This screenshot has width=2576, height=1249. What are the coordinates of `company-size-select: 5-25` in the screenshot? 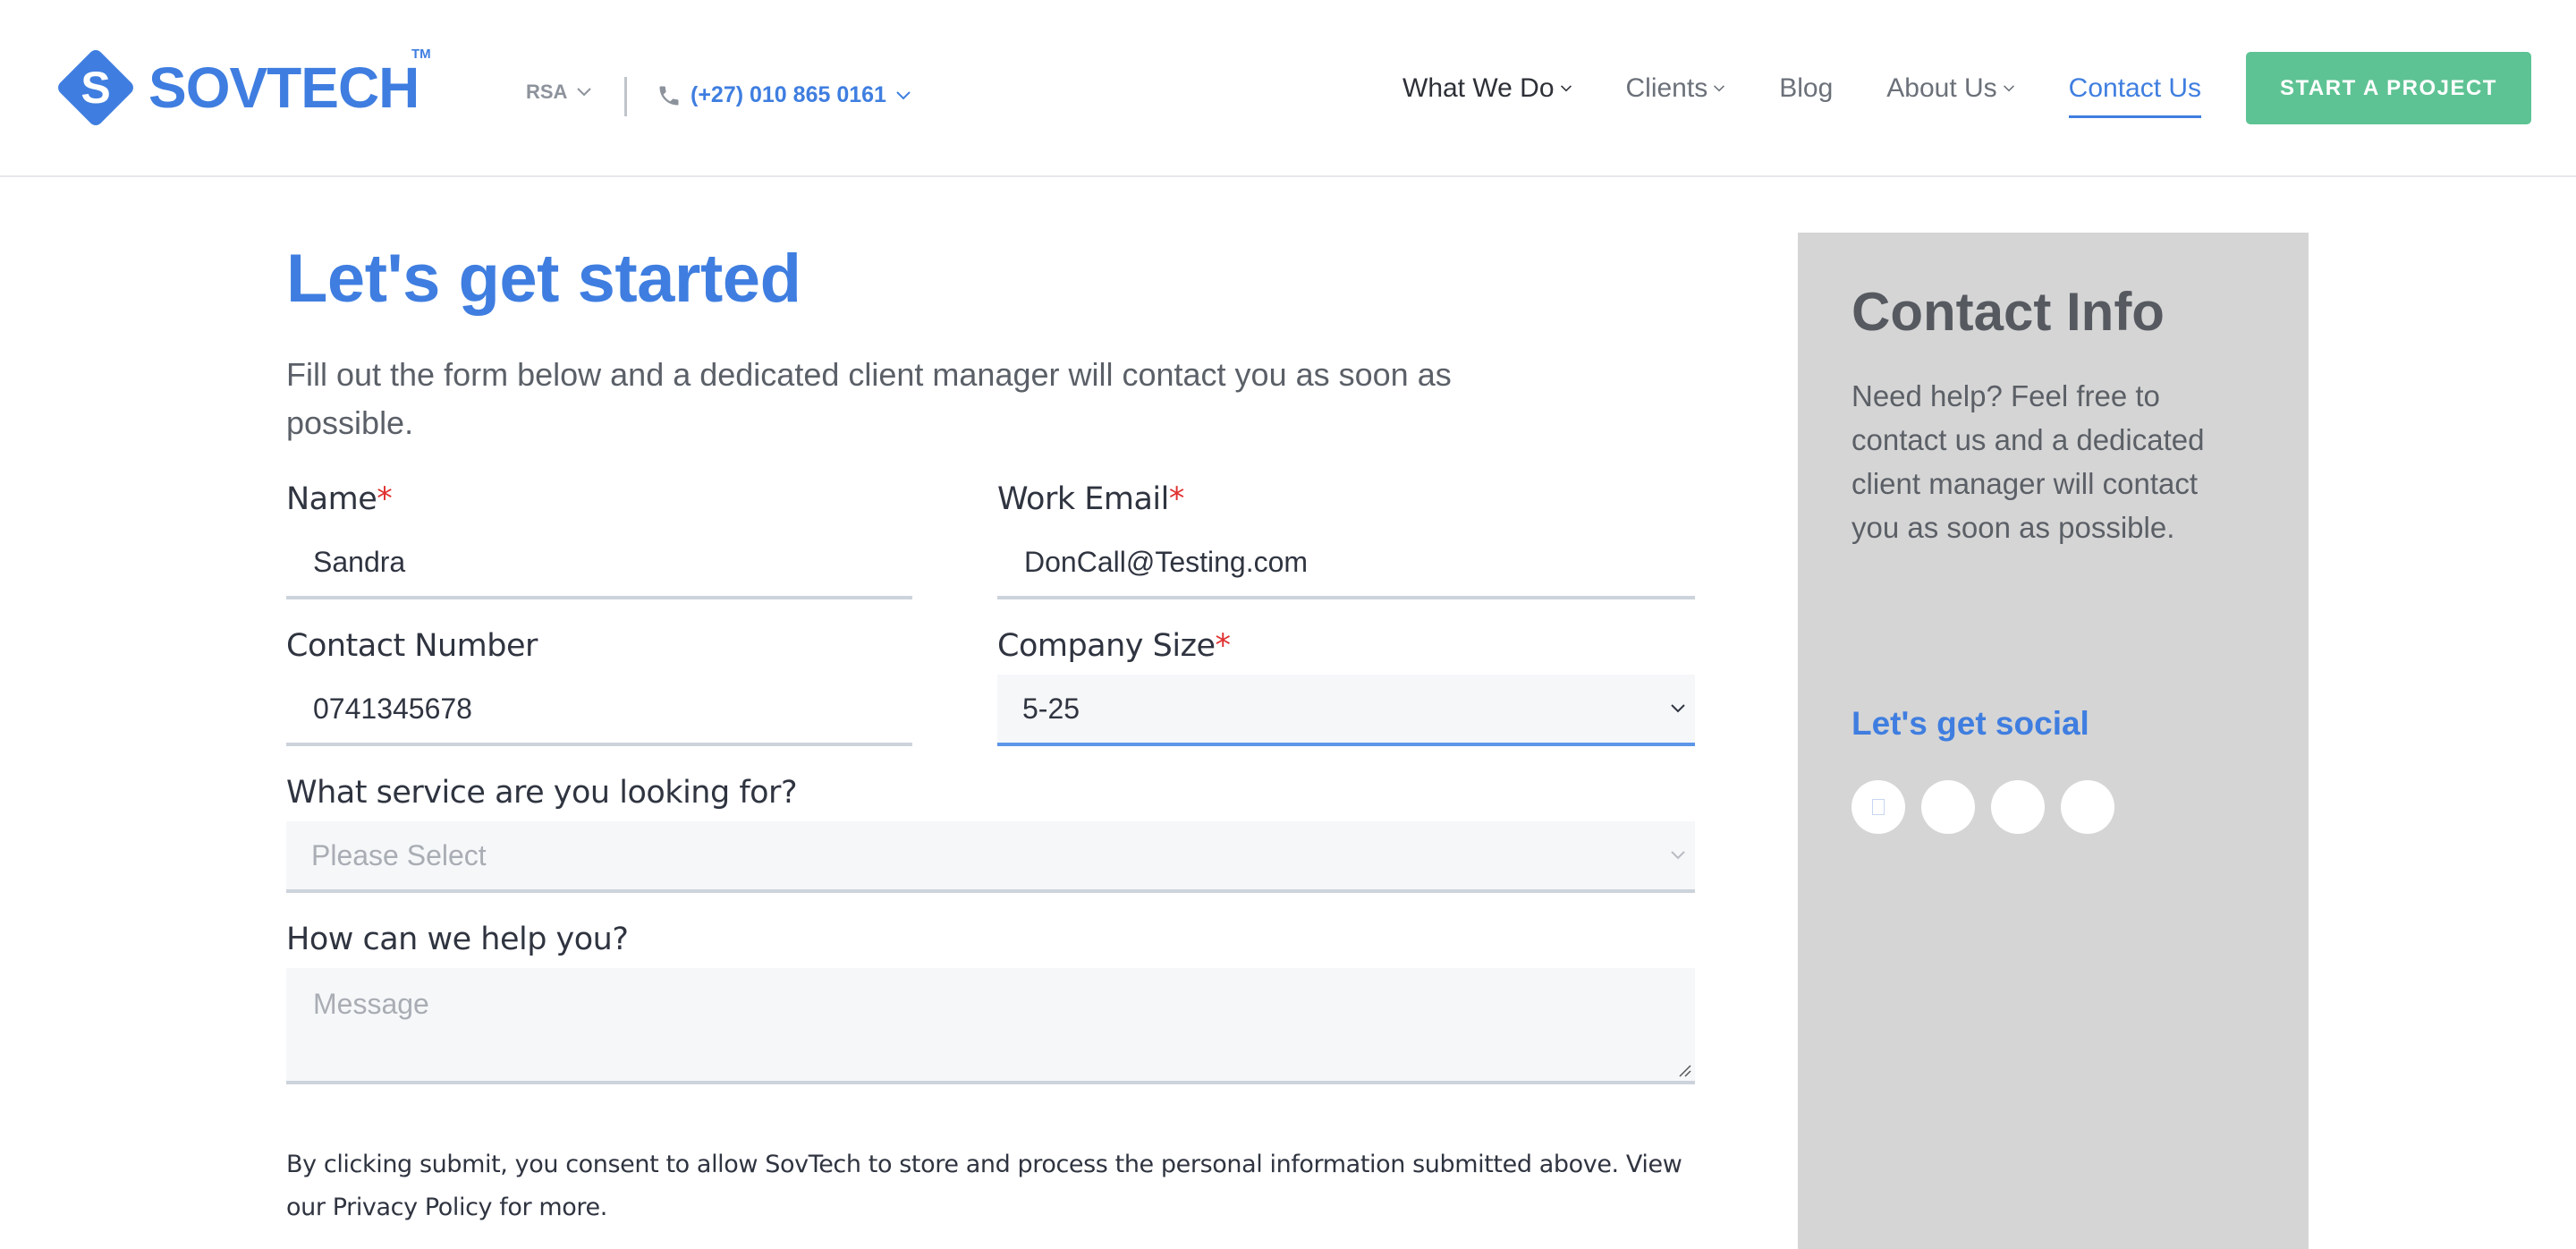 It's located at (1346, 710).